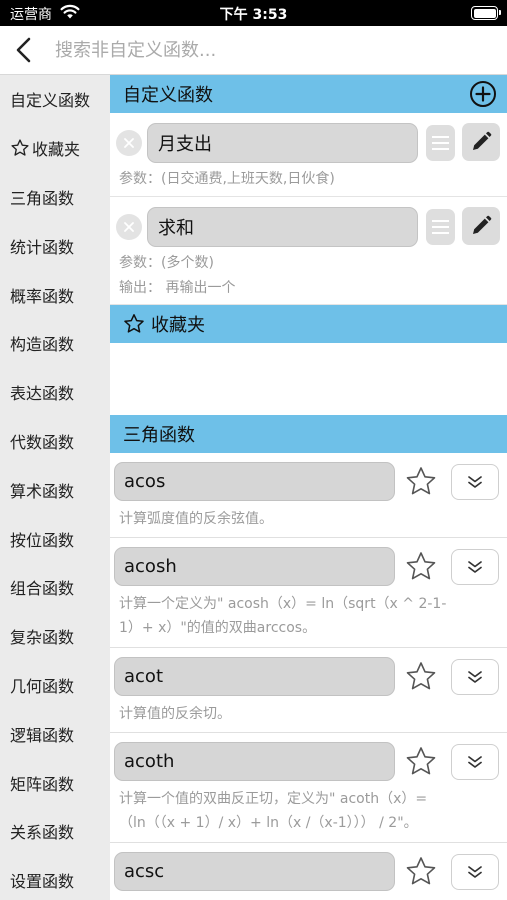 The height and width of the screenshot is (900, 507). Describe the element at coordinates (42, 198) in the screenshot. I see `sidebar-item-label: 三角函数` at that location.